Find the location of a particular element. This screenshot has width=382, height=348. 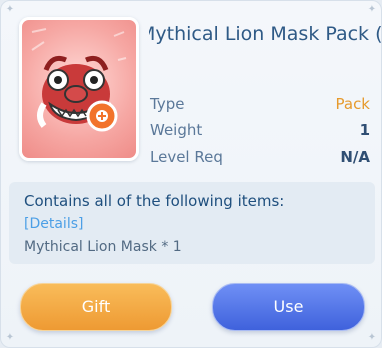

lion-mask-pack-icon is located at coordinates (79, 80).